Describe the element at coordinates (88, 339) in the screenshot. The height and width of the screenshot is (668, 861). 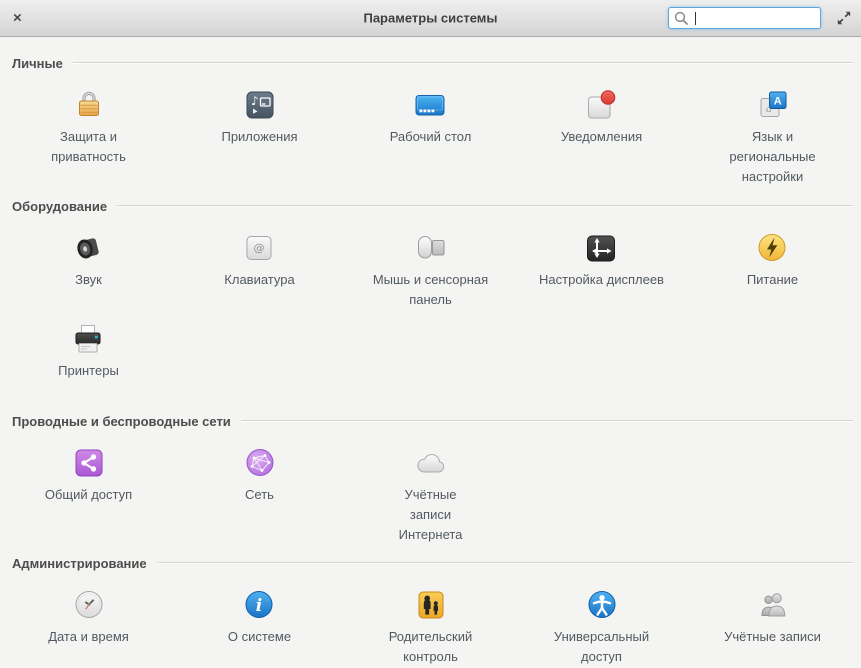
I see `printer-icon` at that location.